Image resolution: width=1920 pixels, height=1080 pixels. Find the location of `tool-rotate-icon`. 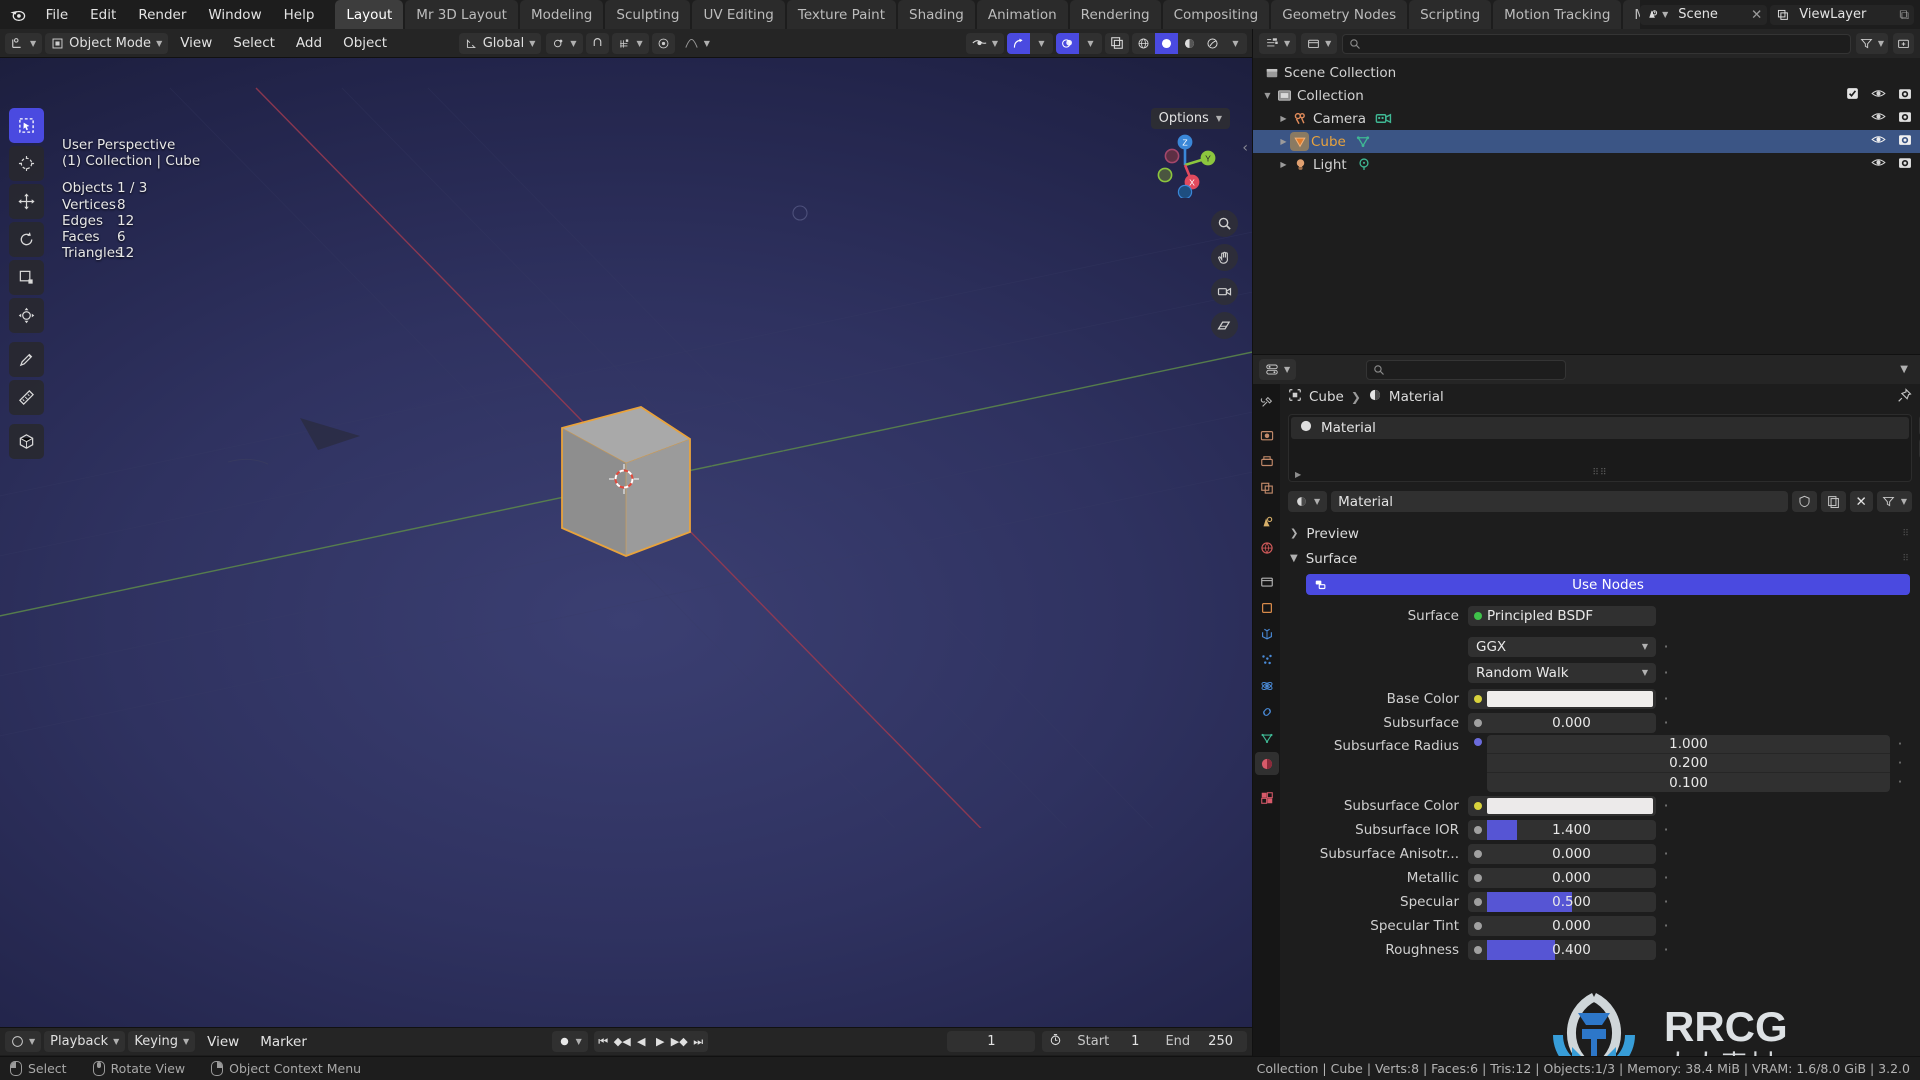

tool-rotate-icon is located at coordinates (26, 239).